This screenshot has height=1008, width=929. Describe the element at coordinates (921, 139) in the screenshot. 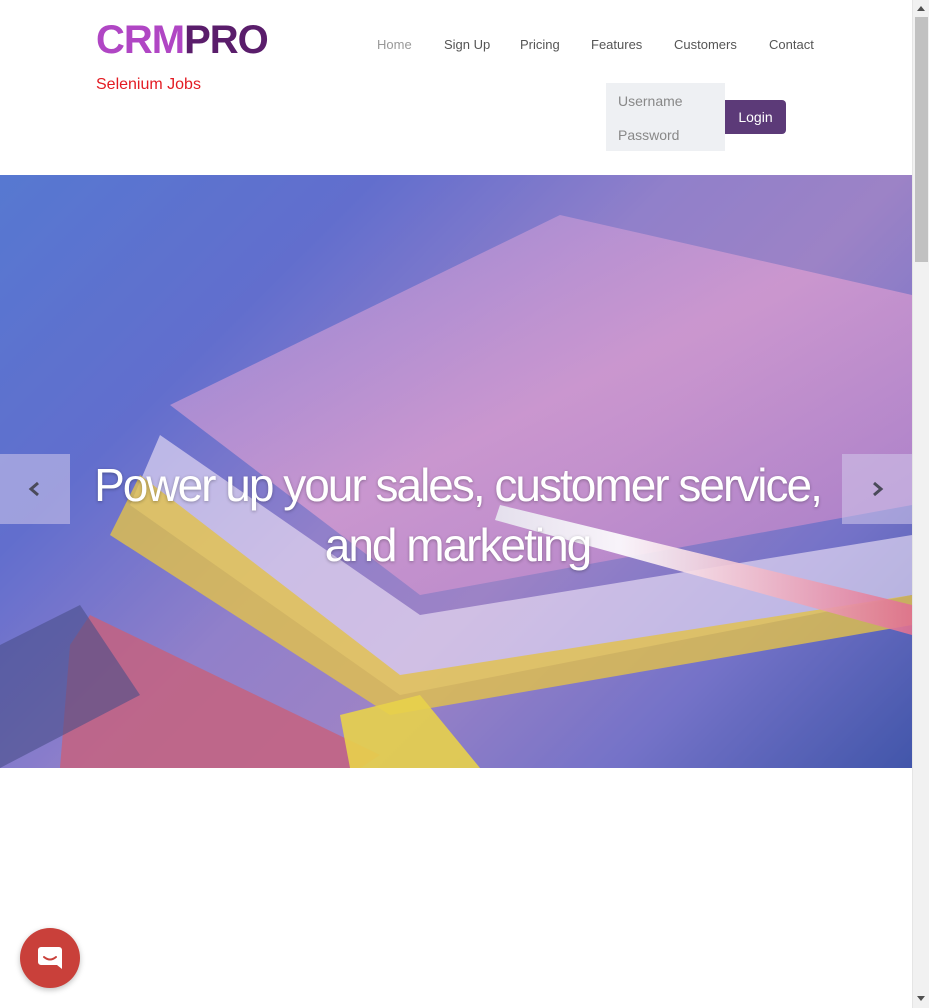

I see `scrollbar-thumb` at that location.